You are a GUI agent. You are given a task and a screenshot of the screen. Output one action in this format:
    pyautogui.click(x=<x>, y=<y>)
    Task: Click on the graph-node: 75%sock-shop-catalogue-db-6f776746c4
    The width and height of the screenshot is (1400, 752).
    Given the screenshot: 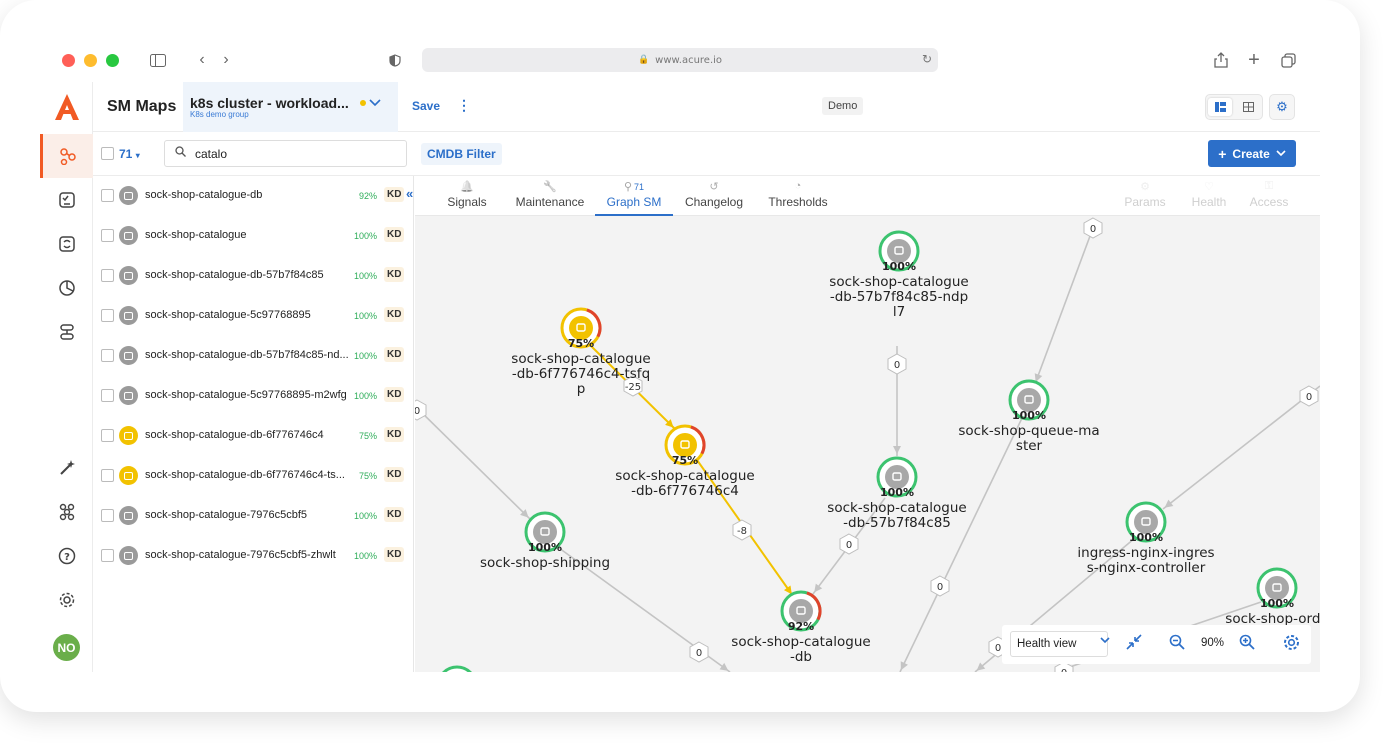 What is the action you would take?
    pyautogui.click(x=685, y=461)
    